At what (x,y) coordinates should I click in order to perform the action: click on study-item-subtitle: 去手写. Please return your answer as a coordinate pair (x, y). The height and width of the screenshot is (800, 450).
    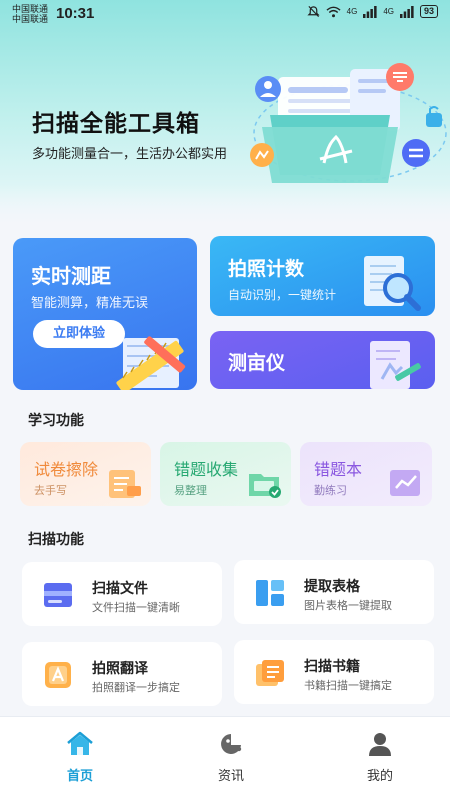
    Looking at the image, I should click on (50, 490).